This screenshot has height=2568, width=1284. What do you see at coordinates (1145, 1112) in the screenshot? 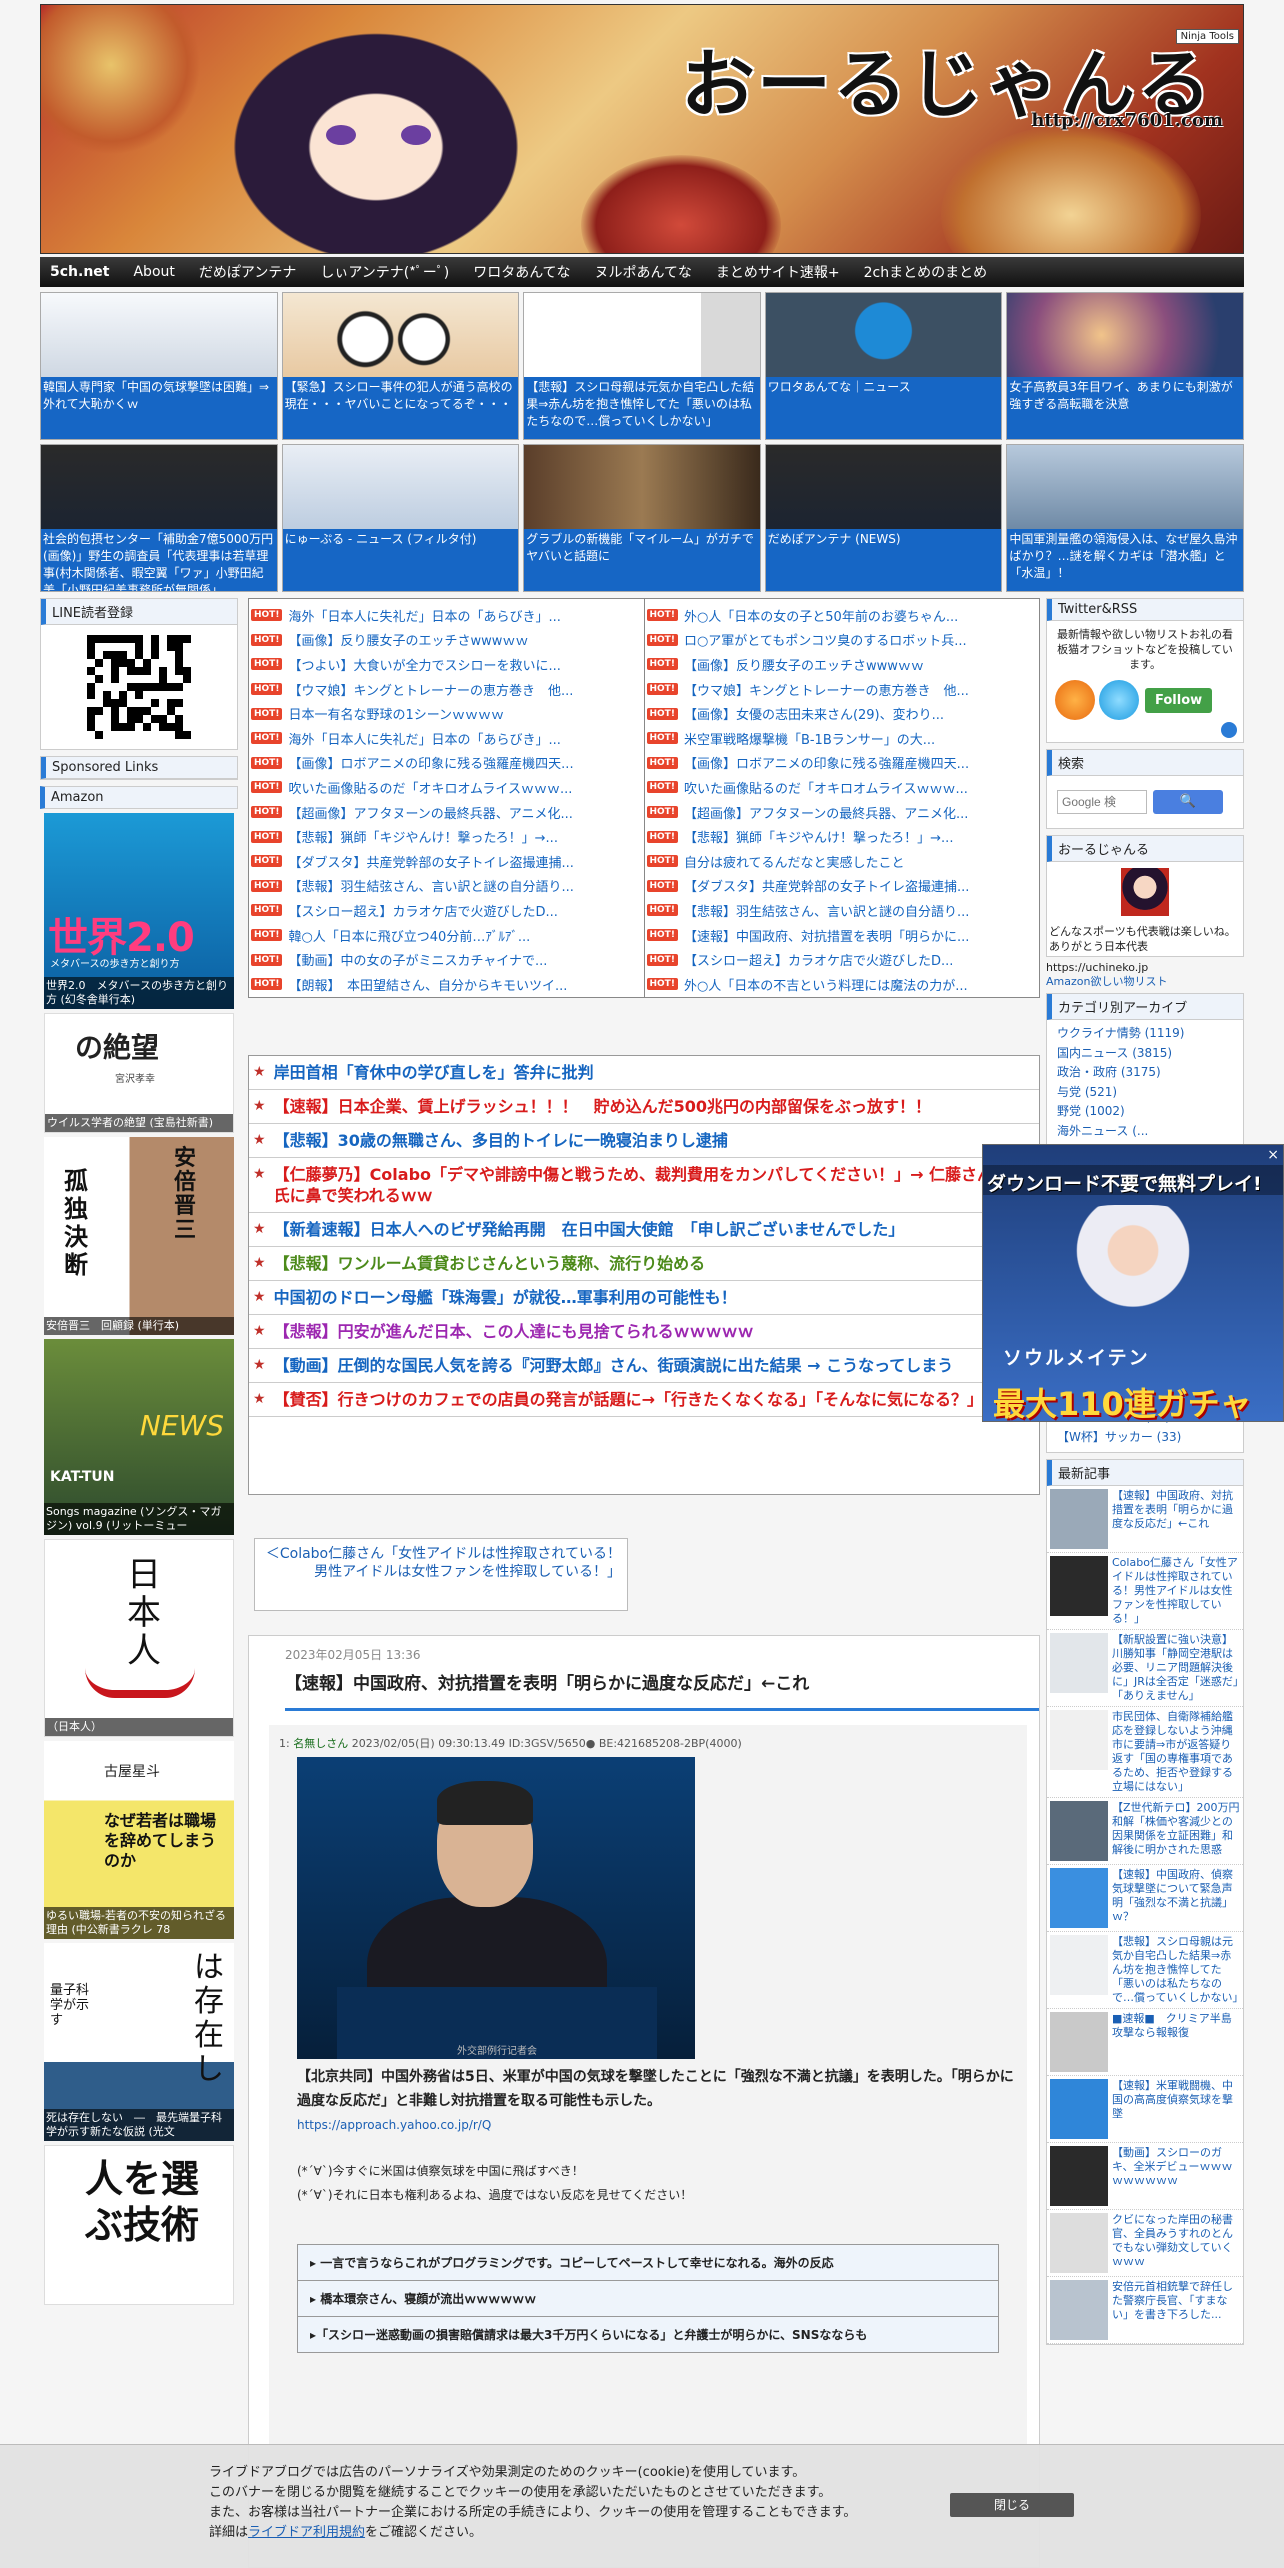
I see `category-link: 野党 (1002)` at bounding box center [1145, 1112].